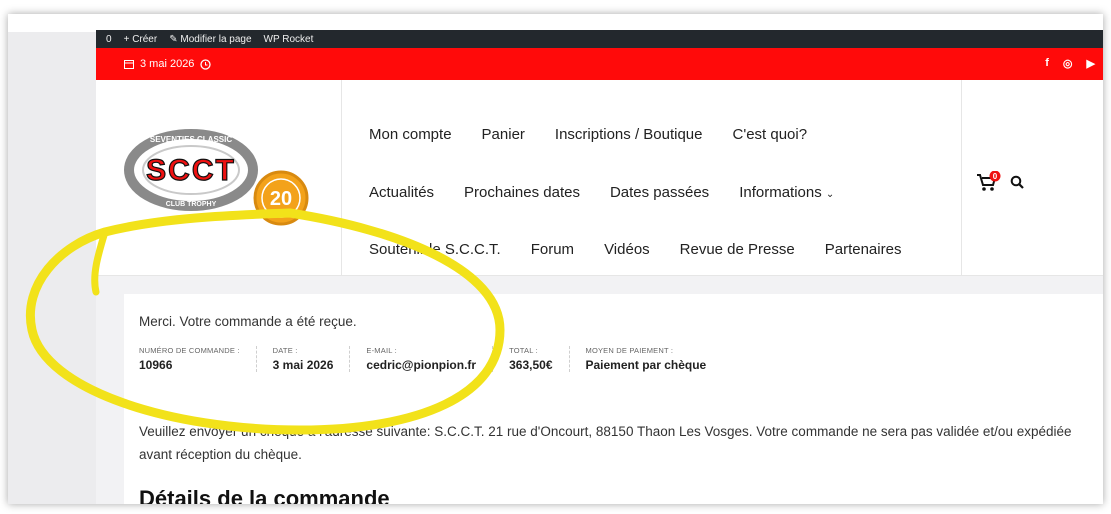 The width and height of the screenshot is (1111, 514). What do you see at coordinates (206, 64) in the screenshot?
I see `clock-icon` at bounding box center [206, 64].